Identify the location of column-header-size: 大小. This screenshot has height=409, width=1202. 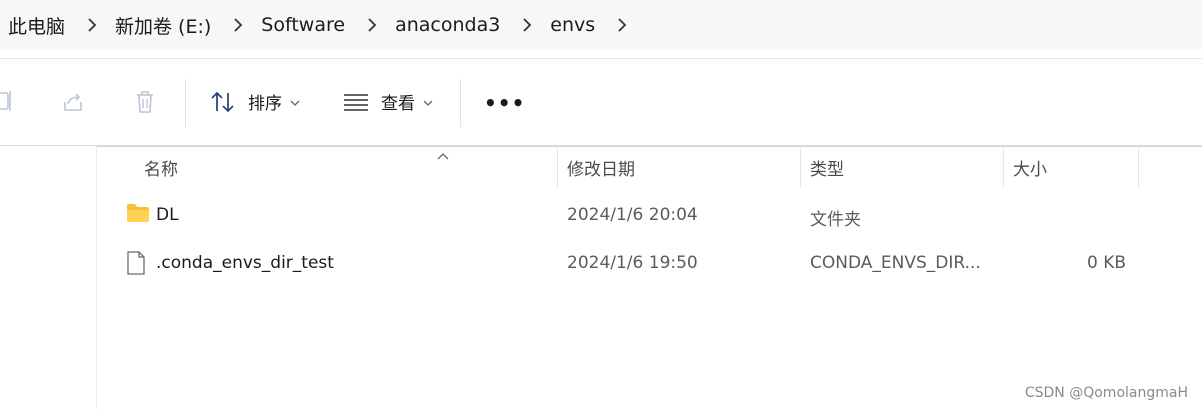
(1030, 167).